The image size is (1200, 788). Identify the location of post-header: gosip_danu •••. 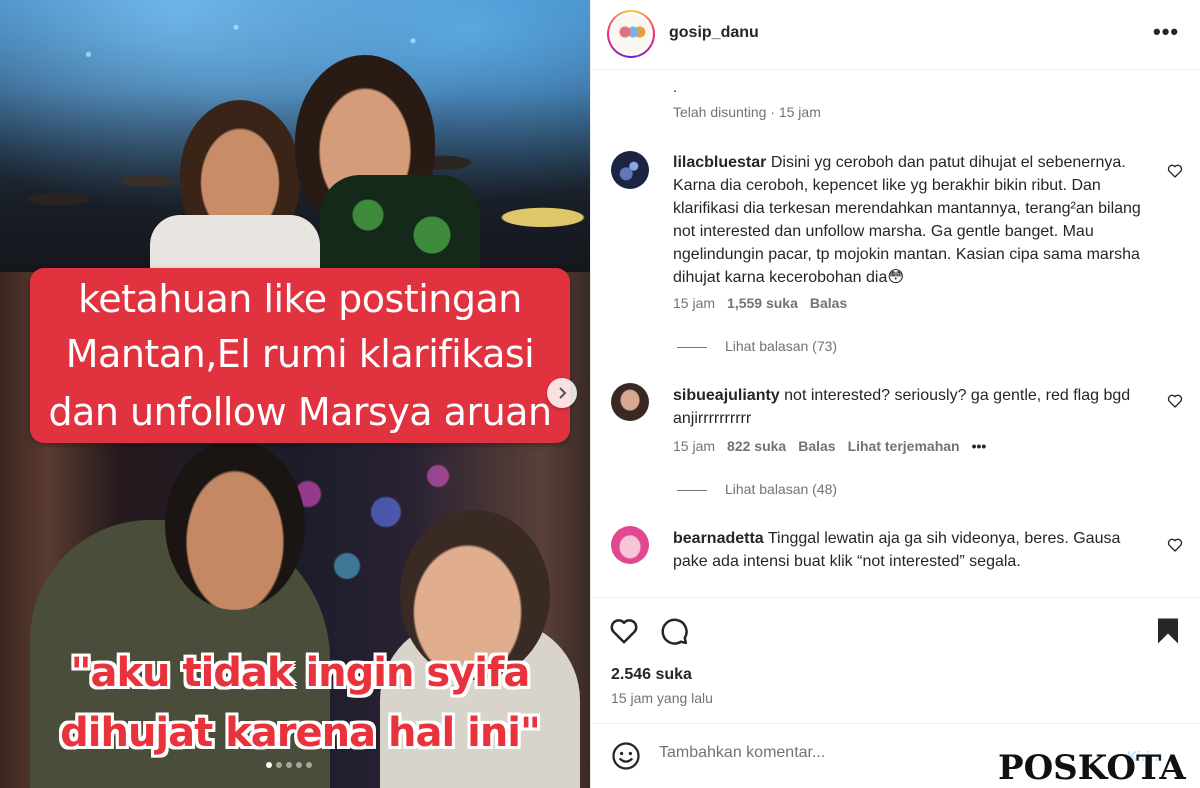
(895, 35).